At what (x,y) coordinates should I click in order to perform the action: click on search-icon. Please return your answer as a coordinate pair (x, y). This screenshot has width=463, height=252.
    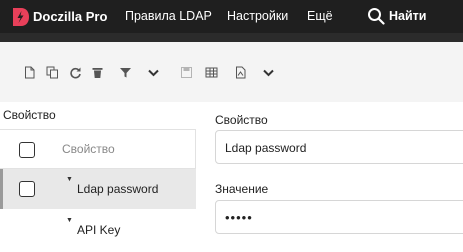
    Looking at the image, I should click on (376, 16).